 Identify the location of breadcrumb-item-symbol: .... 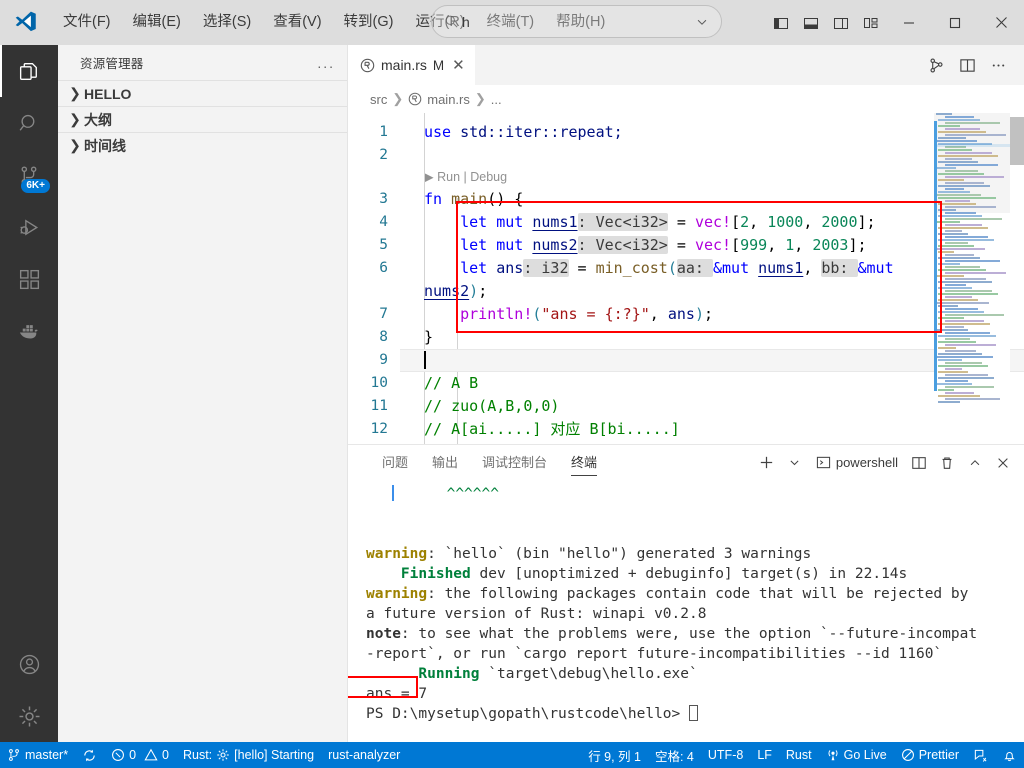
(496, 99).